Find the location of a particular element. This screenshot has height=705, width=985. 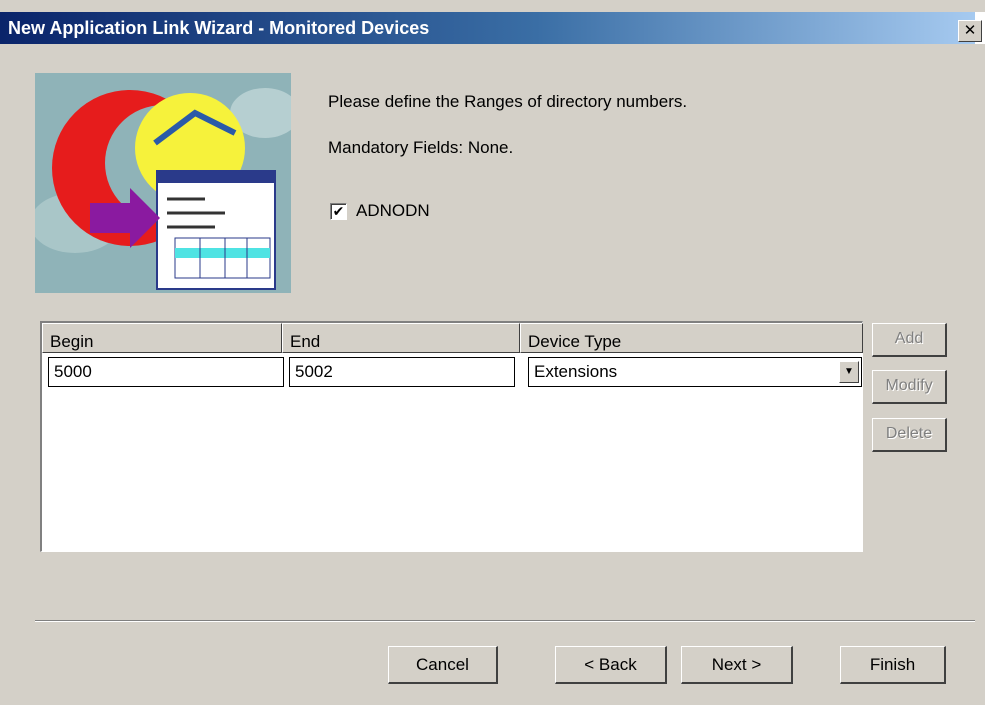

modify-button: Modify is located at coordinates (909, 387).